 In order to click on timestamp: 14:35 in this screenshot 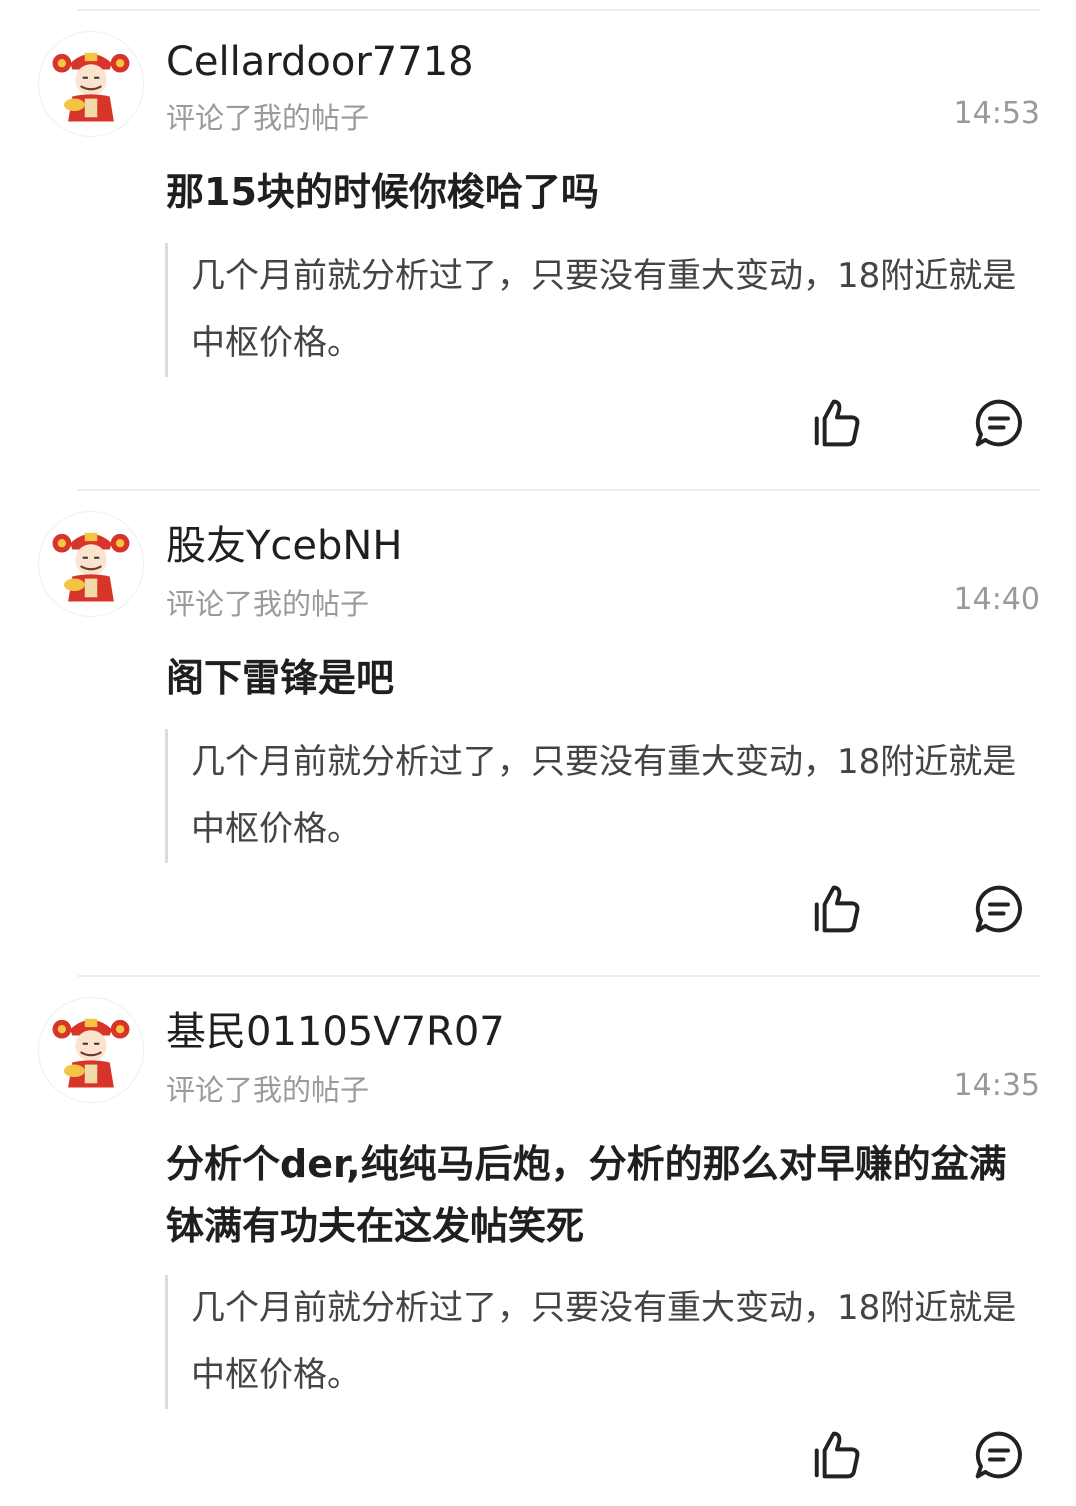, I will do `click(996, 1085)`.